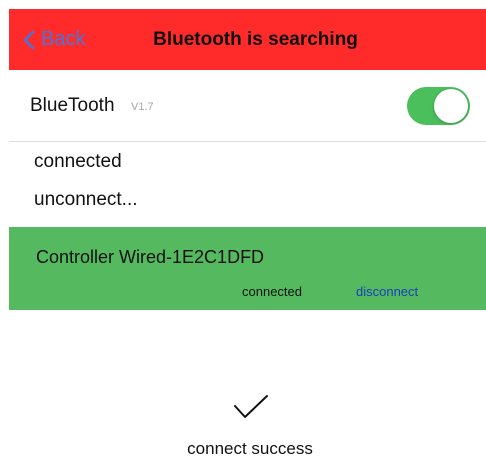 This screenshot has height=461, width=486. I want to click on connect-success-message: connect success, so click(250, 448).